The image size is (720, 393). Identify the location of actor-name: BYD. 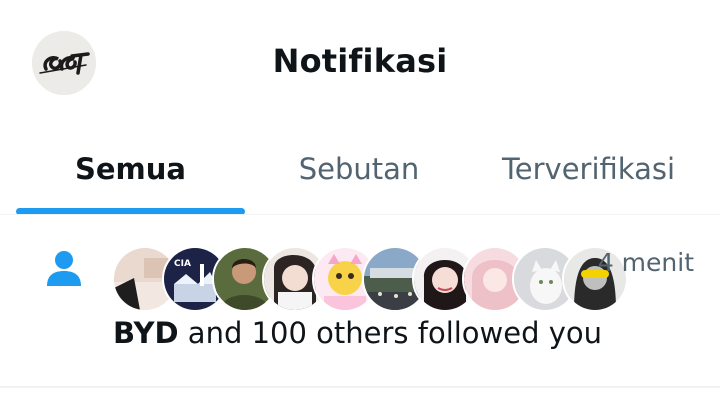
(146, 333).